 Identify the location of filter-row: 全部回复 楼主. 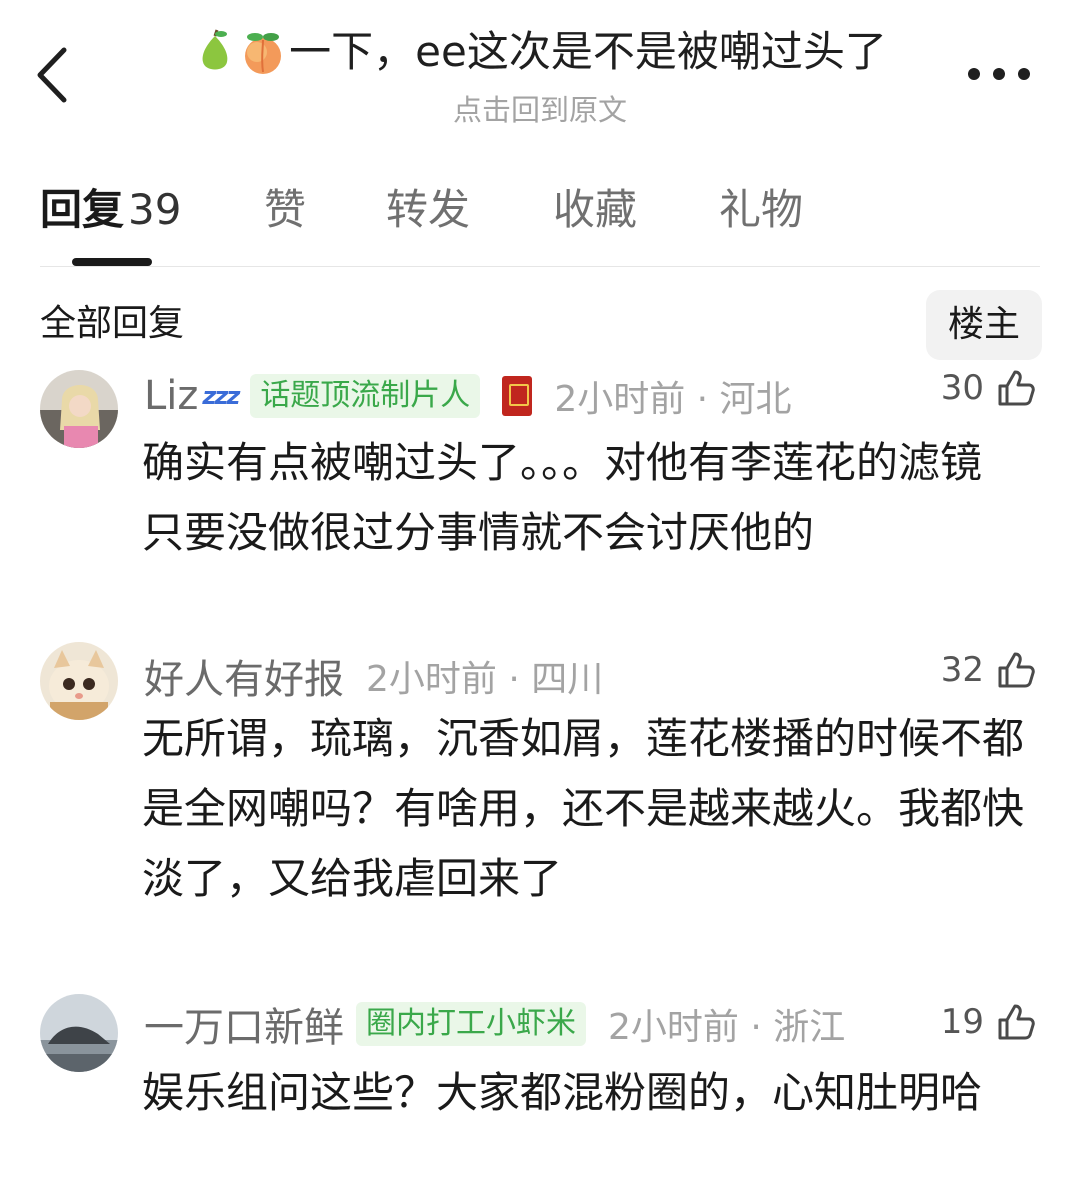
(541, 325).